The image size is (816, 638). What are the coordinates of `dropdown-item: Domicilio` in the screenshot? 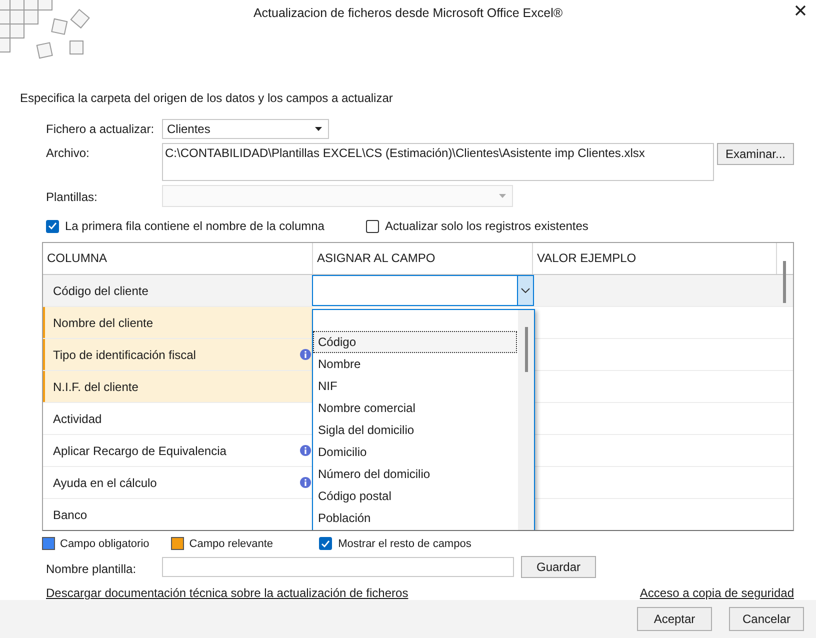 It's located at (415, 452).